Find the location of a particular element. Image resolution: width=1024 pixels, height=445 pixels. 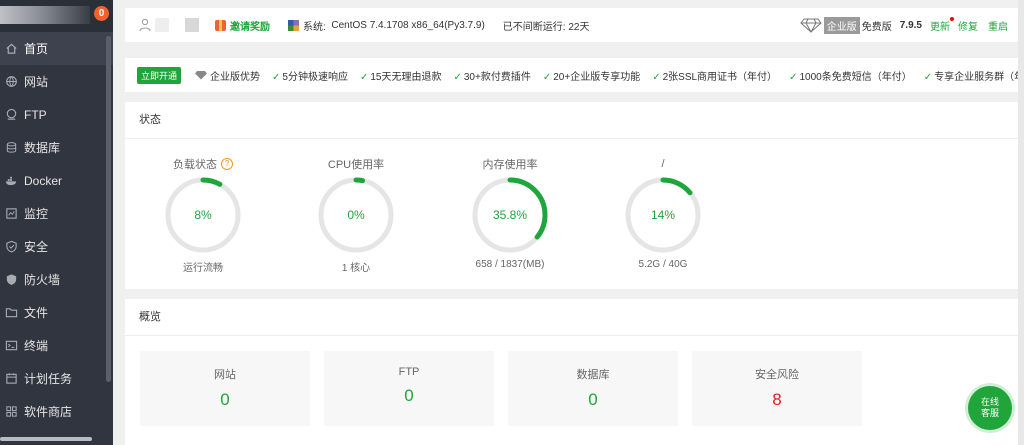

load-gauge: 负载状态? 8% 运行流畅 is located at coordinates (203, 215).